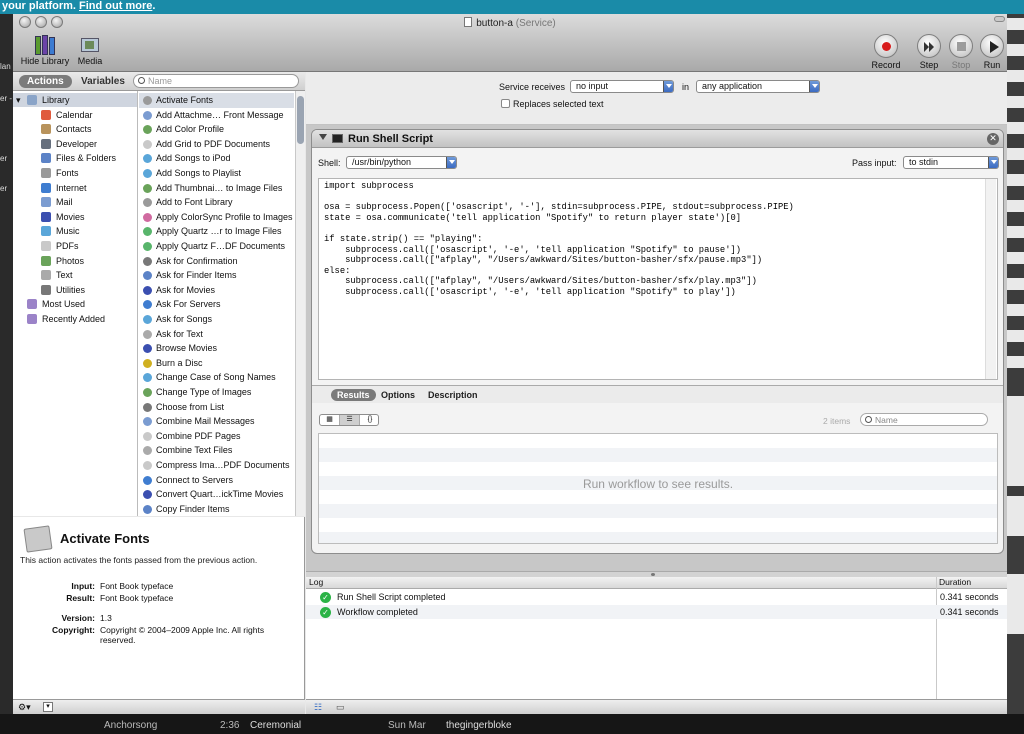 This screenshot has width=1024, height=734. Describe the element at coordinates (75, 173) in the screenshot. I see `sidebar-item-fonts: Fonts` at that location.